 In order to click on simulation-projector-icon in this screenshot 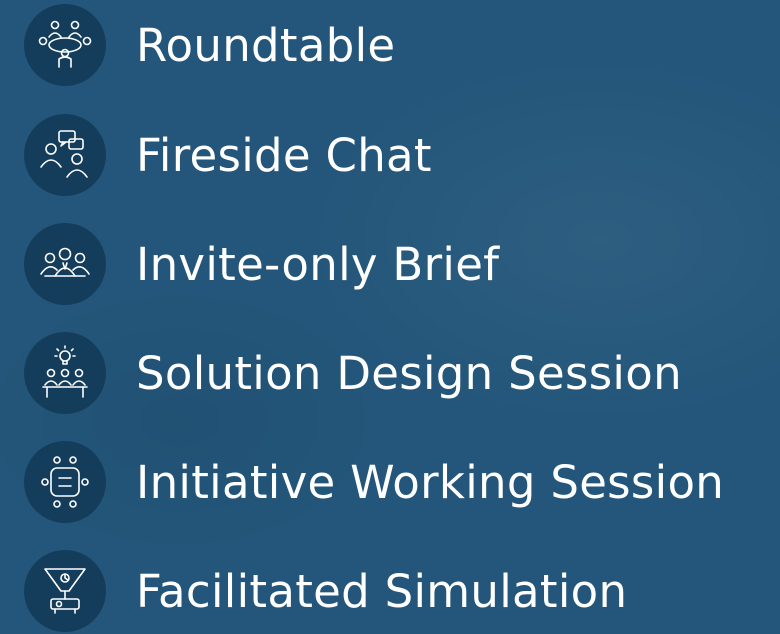, I will do `click(65, 591)`.